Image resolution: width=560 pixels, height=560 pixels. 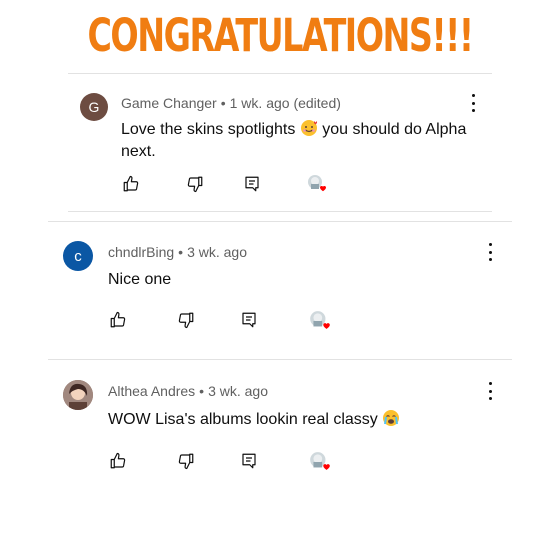 I want to click on loudly-crying-face-icon, so click(x=391, y=420).